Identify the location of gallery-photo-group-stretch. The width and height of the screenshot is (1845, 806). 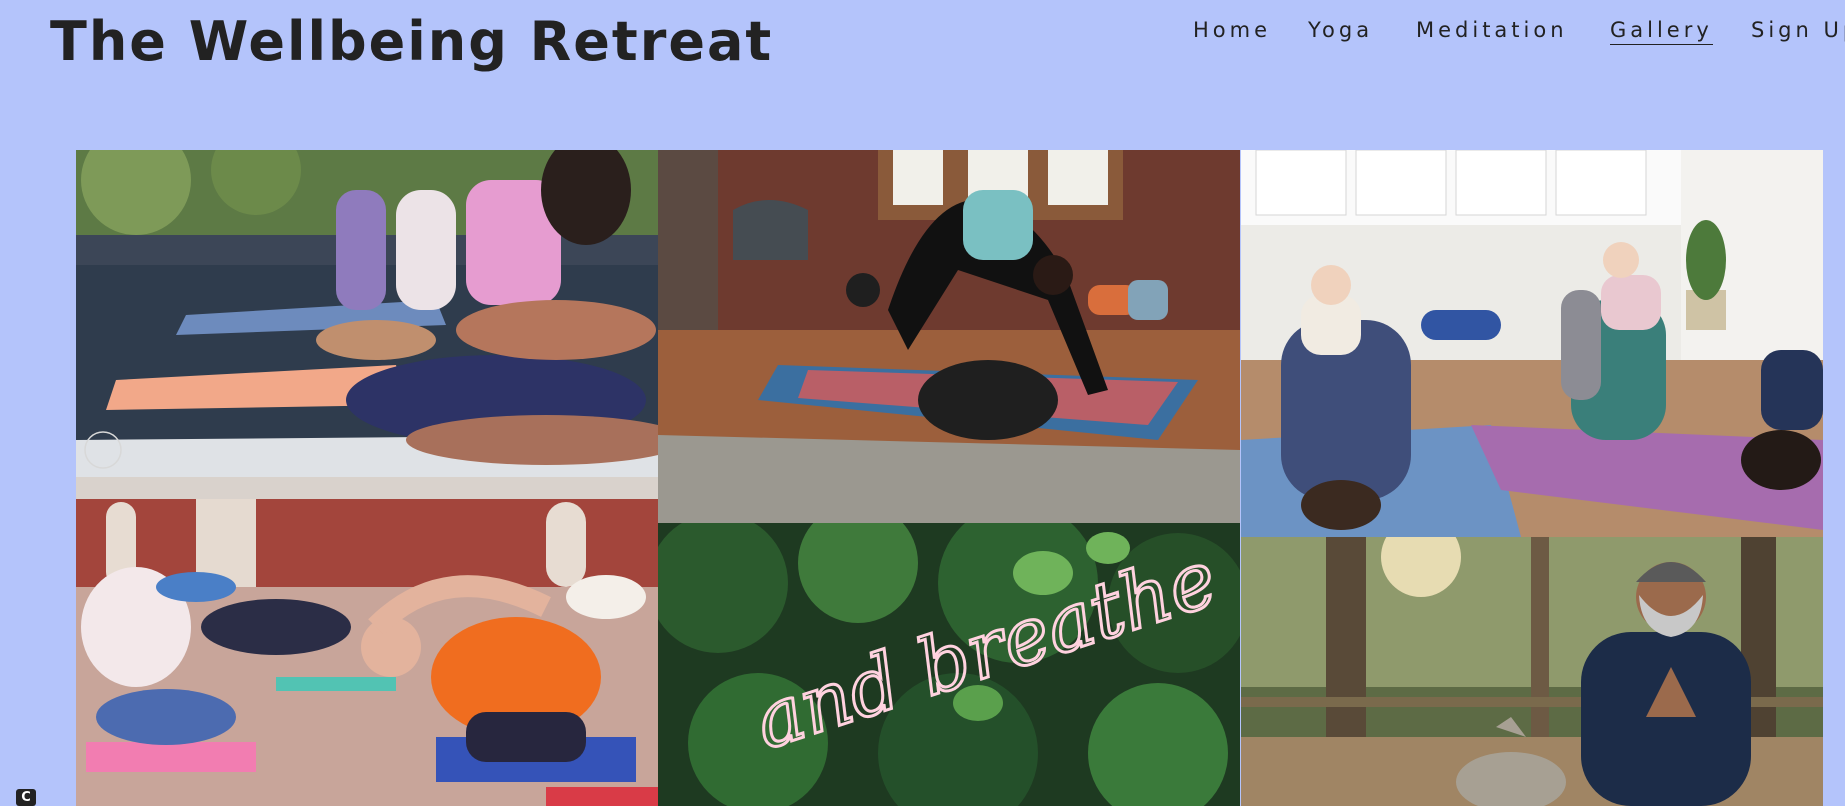
(367, 641).